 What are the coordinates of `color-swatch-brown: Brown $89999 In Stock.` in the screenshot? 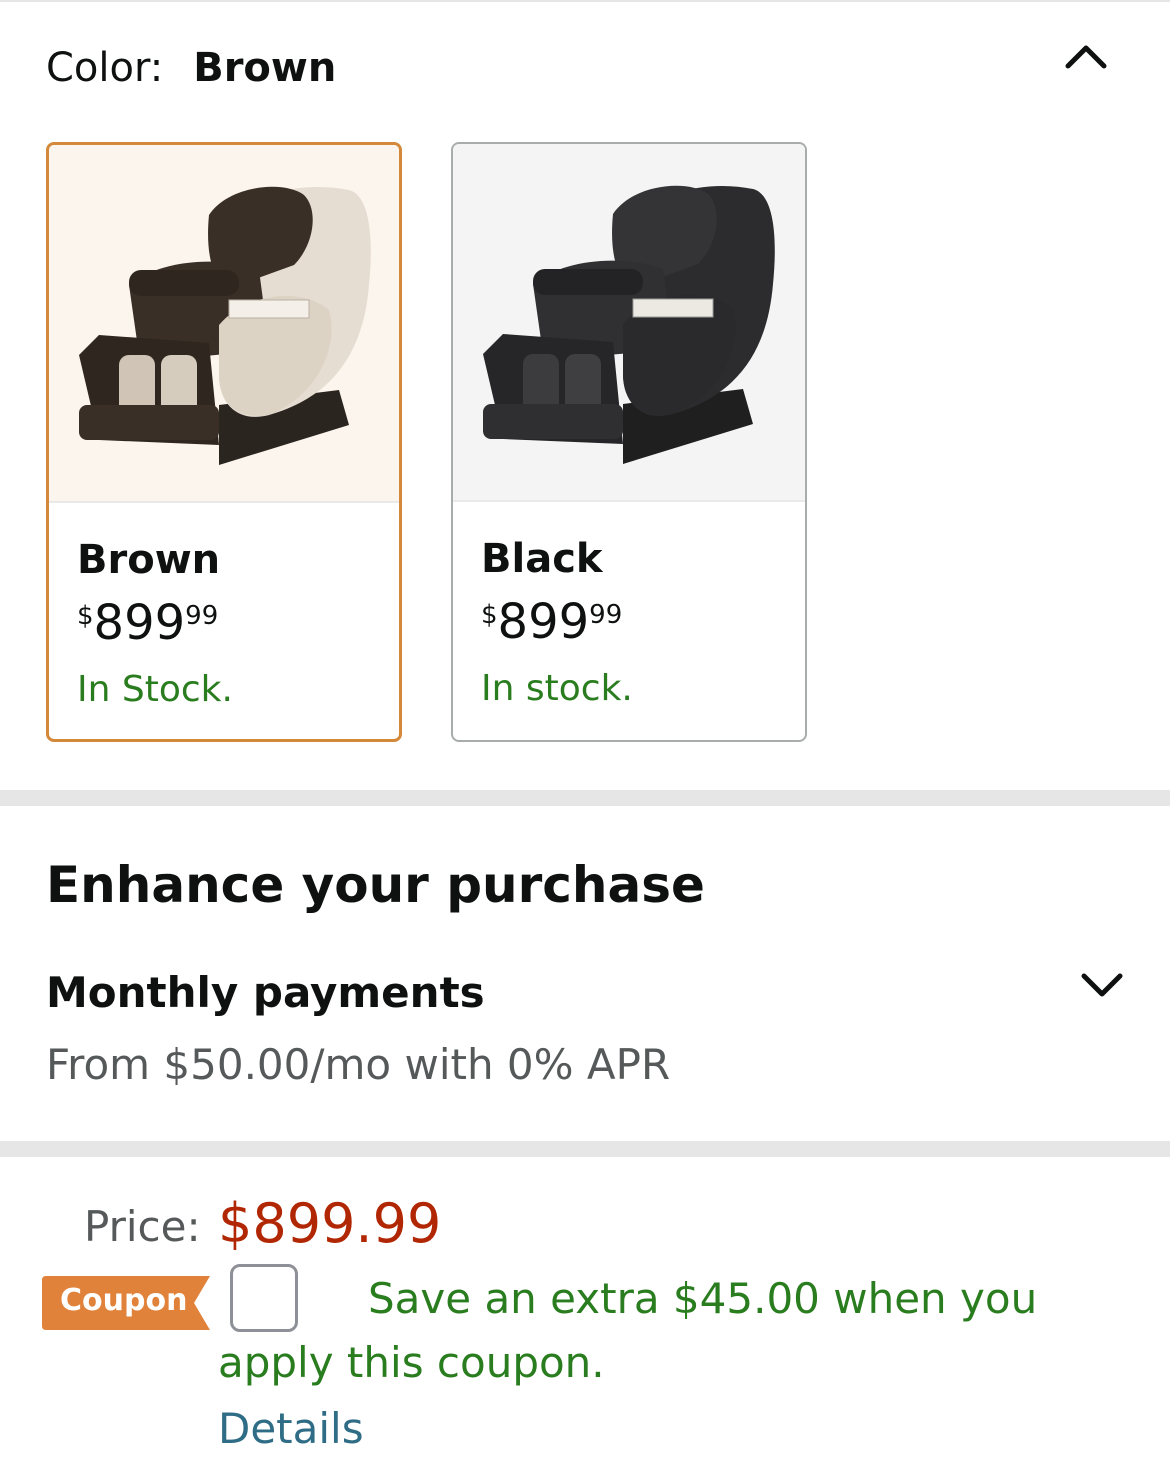 It's located at (224, 442).